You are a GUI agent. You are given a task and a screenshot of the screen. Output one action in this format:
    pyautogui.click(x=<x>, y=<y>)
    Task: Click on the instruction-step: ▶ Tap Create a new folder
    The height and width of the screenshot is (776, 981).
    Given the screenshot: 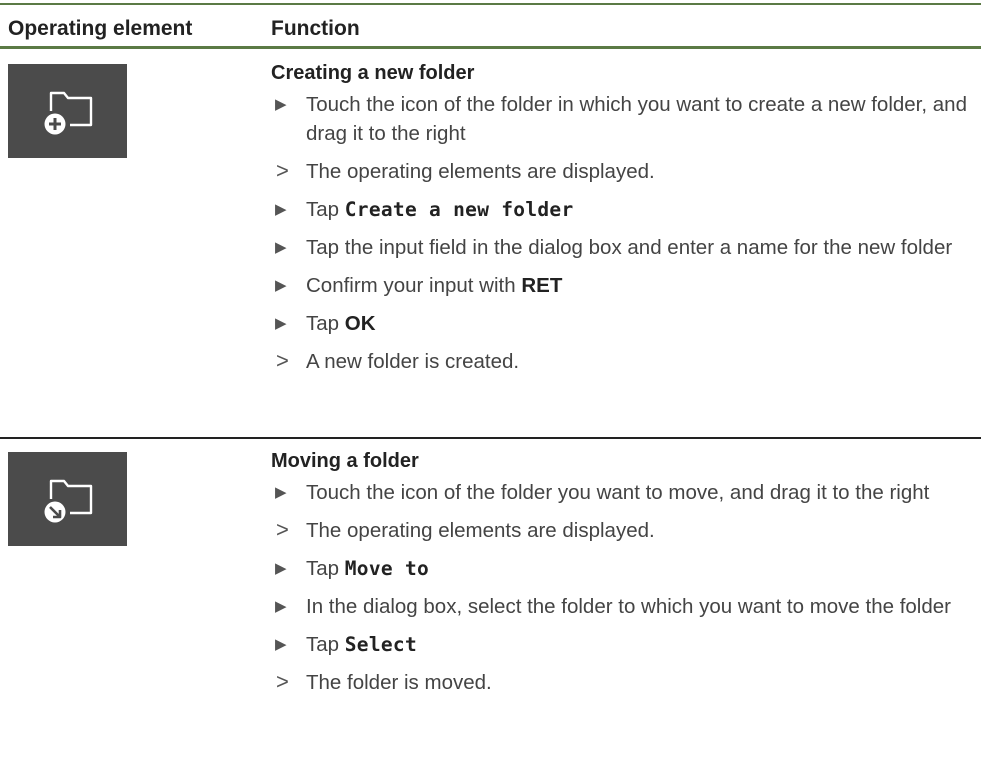 What is the action you would take?
    pyautogui.click(x=623, y=209)
    